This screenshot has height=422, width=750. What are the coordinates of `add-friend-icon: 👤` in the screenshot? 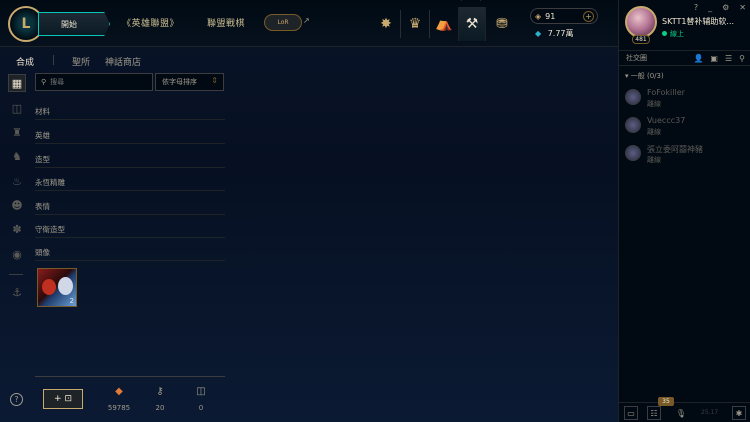 It's located at (698, 58).